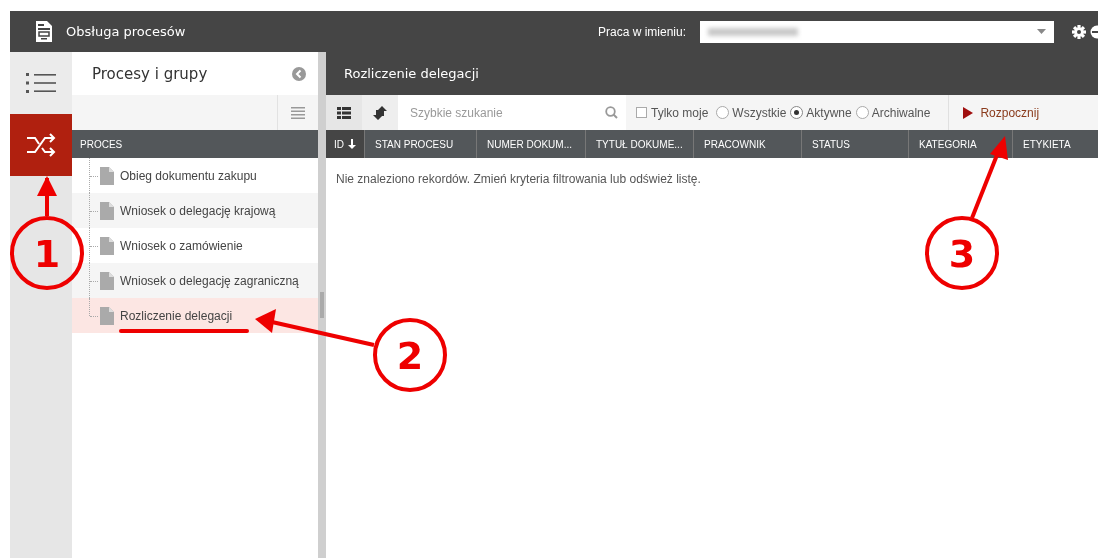 The image size is (1098, 558). What do you see at coordinates (195, 210) in the screenshot?
I see `process-item: Wniosek o delegację krajową` at bounding box center [195, 210].